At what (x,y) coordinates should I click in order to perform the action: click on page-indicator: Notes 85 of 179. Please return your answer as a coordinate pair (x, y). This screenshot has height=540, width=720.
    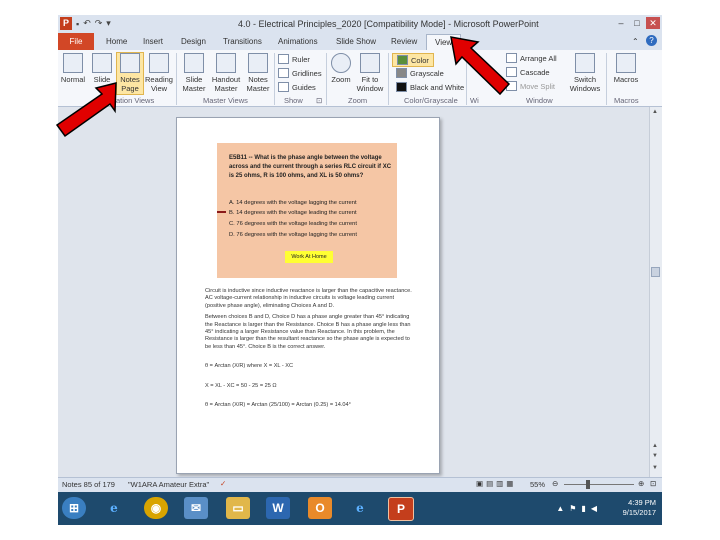
    Looking at the image, I should click on (88, 484).